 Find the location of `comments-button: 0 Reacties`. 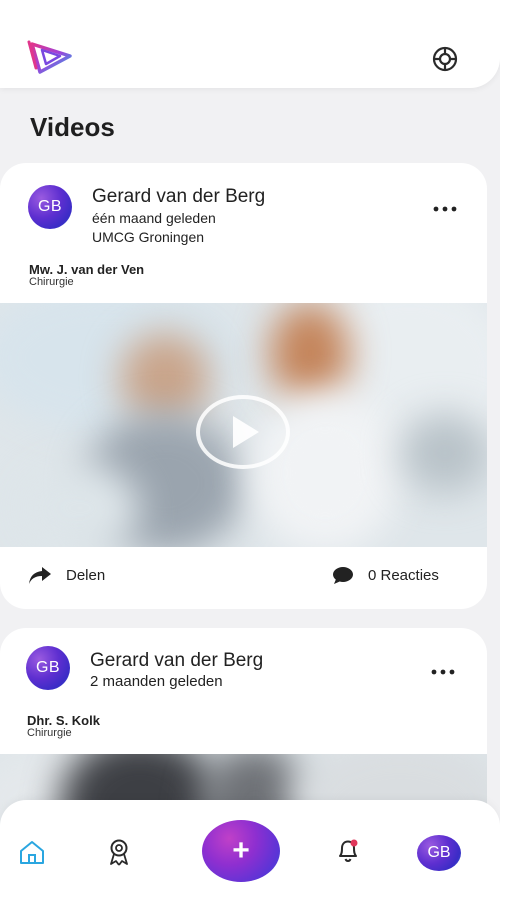

comments-button: 0 Reacties is located at coordinates (385, 575).